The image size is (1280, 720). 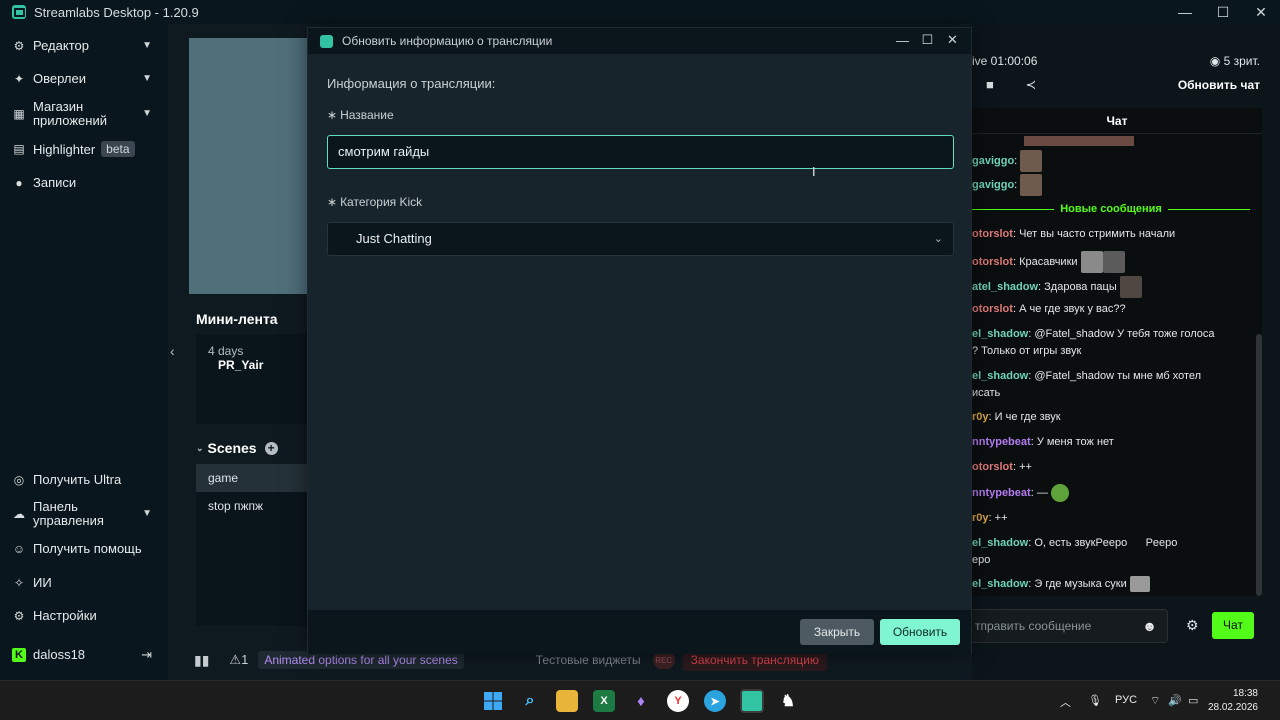 What do you see at coordinates (640, 152) in the screenshot?
I see `stream-title-input: смотрим гайды` at bounding box center [640, 152].